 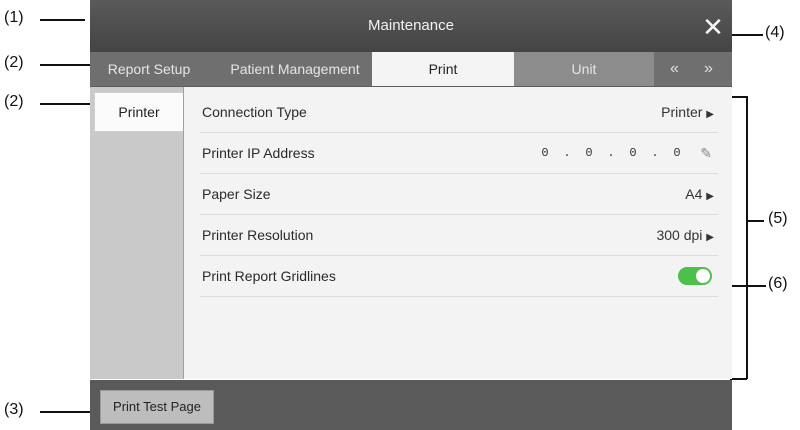 What do you see at coordinates (258, 153) in the screenshot?
I see `printer-ip-label: Printer IP Address` at bounding box center [258, 153].